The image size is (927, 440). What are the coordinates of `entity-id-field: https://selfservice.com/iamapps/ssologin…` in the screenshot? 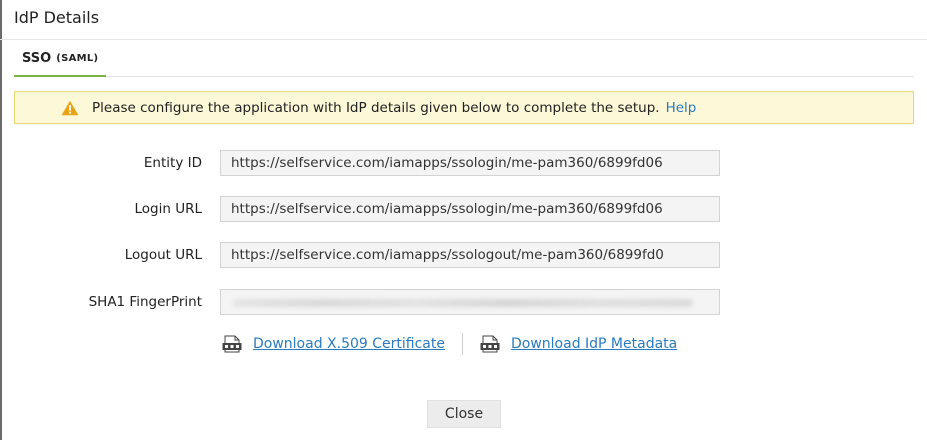 It's located at (470, 163).